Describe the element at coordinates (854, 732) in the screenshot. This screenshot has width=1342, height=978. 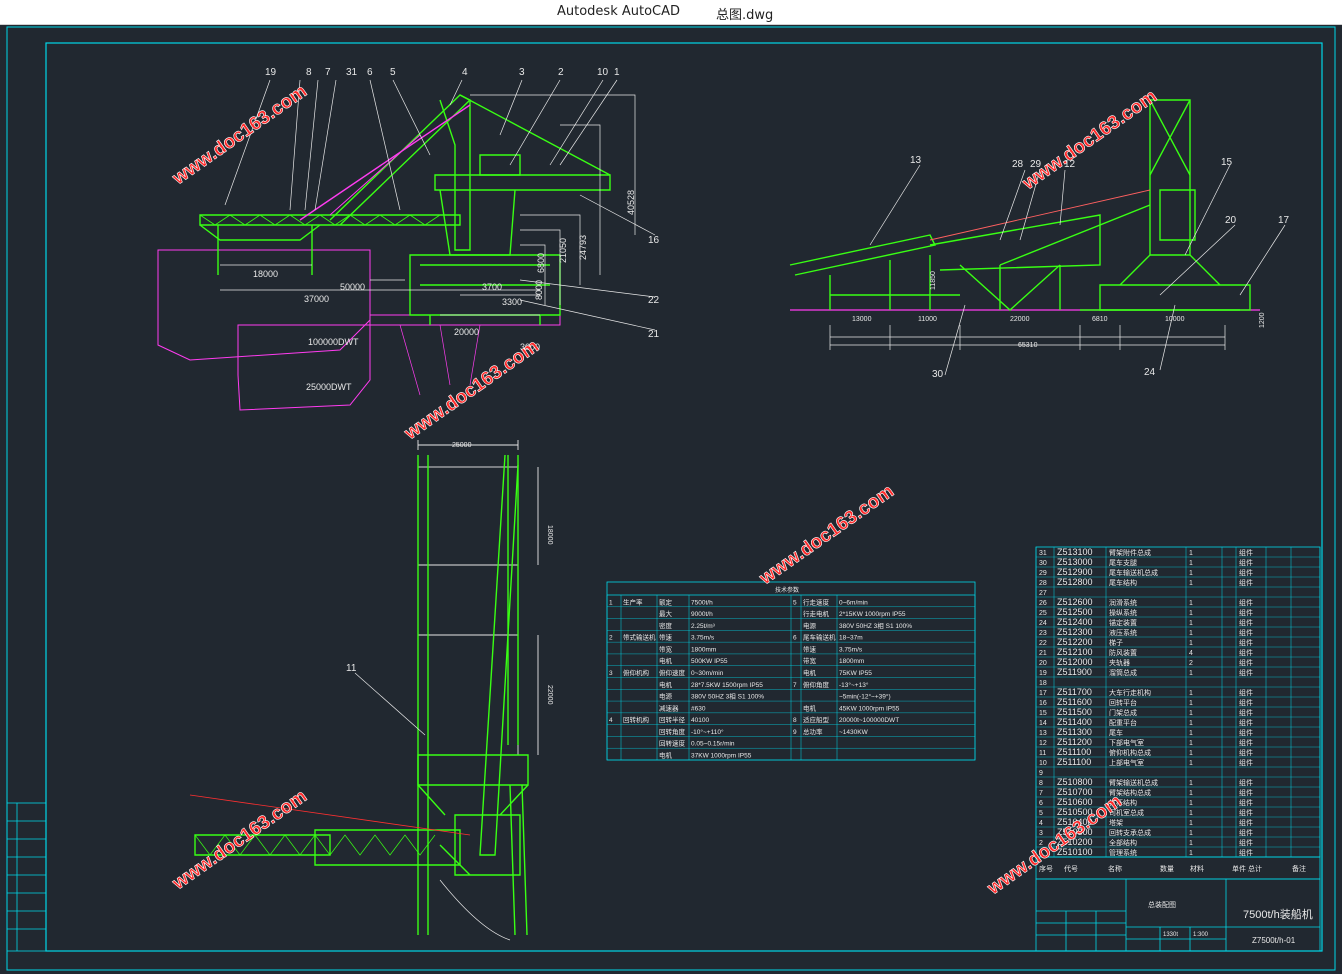
I see `spec-cell: ~1430KW` at that location.